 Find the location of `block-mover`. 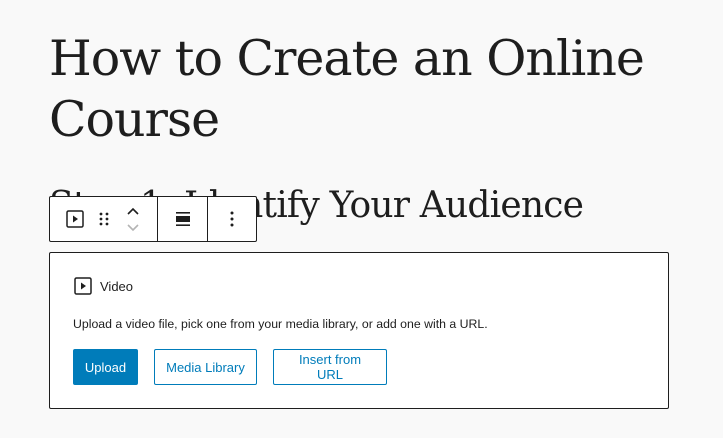

block-mover is located at coordinates (133, 219).